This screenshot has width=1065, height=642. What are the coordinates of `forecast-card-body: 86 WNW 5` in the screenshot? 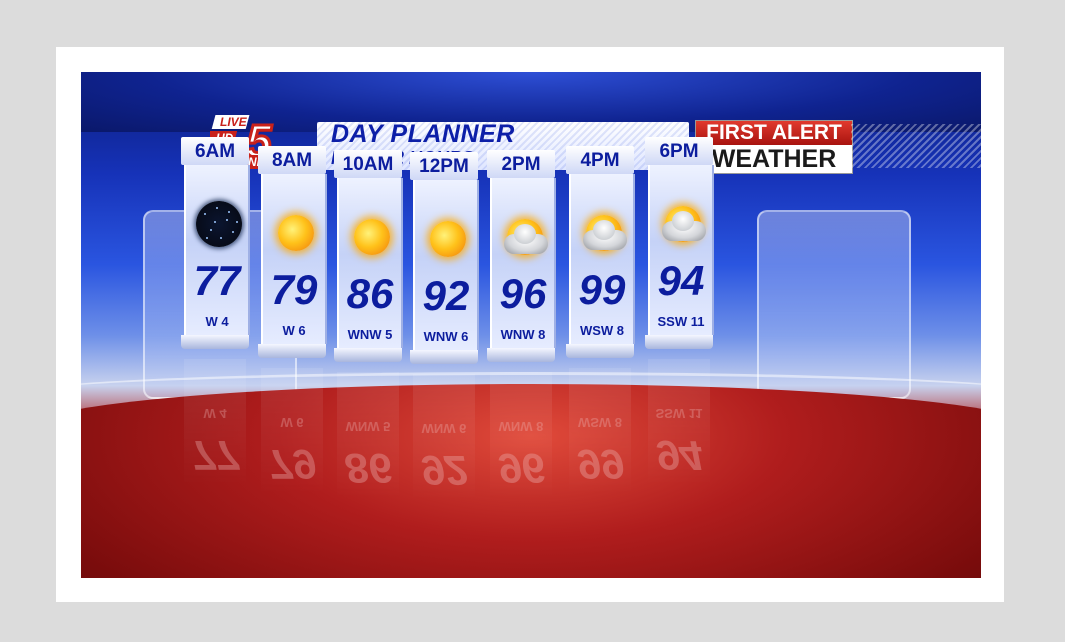 It's located at (370, 263).